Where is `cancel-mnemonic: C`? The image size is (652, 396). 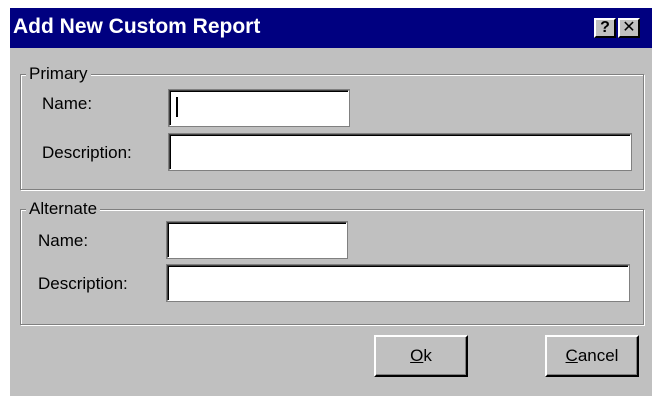 cancel-mnemonic: C is located at coordinates (571, 355).